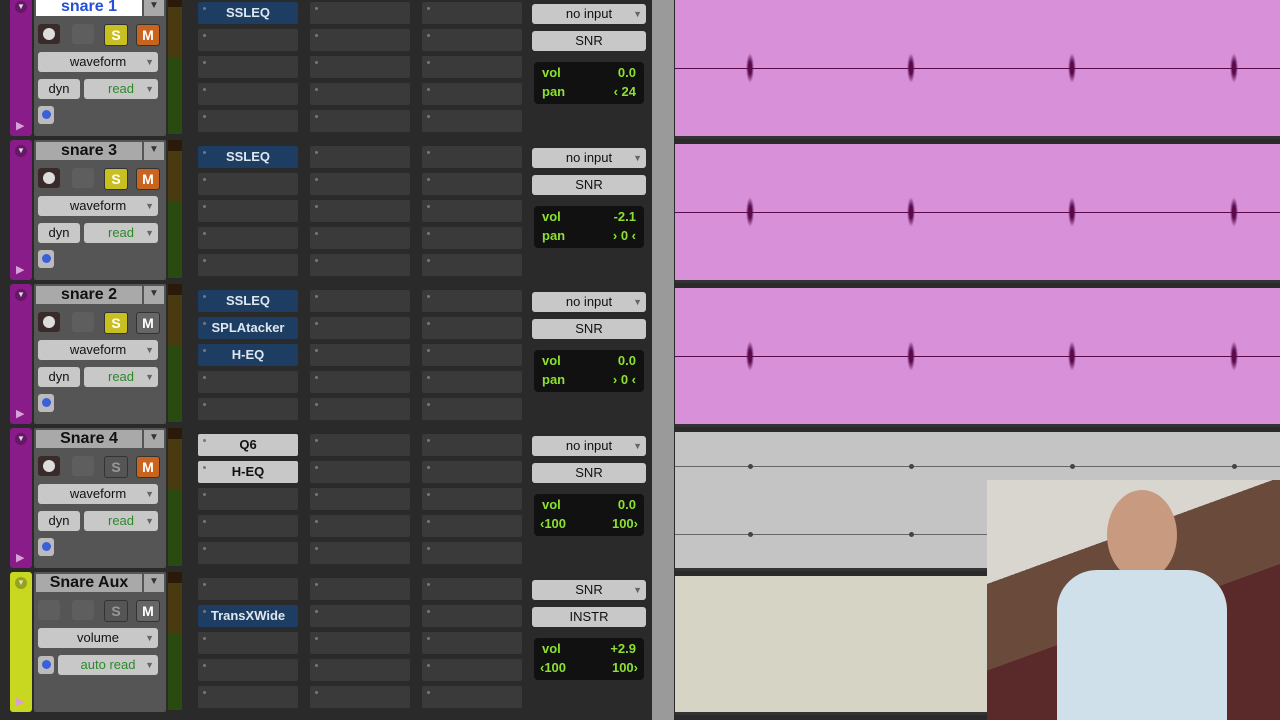 The image size is (1280, 720). What do you see at coordinates (248, 472) in the screenshot?
I see `insert-plugin: H-EQ` at bounding box center [248, 472].